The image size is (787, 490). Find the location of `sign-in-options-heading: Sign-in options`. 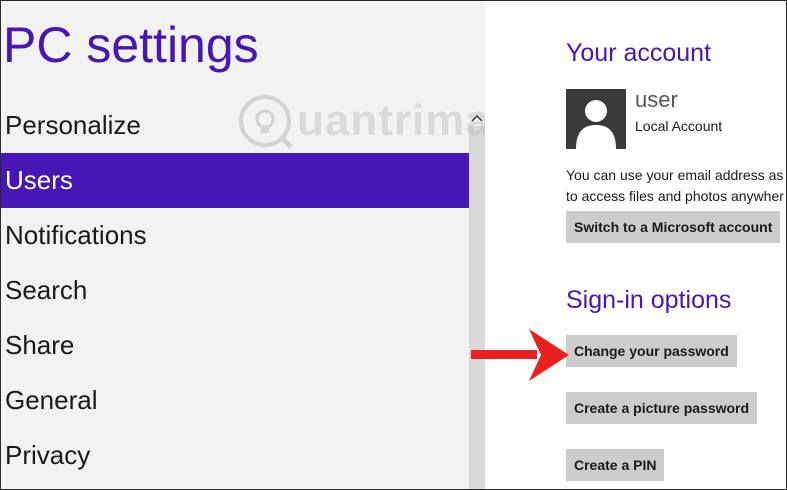

sign-in-options-heading: Sign-in options is located at coordinates (649, 300).